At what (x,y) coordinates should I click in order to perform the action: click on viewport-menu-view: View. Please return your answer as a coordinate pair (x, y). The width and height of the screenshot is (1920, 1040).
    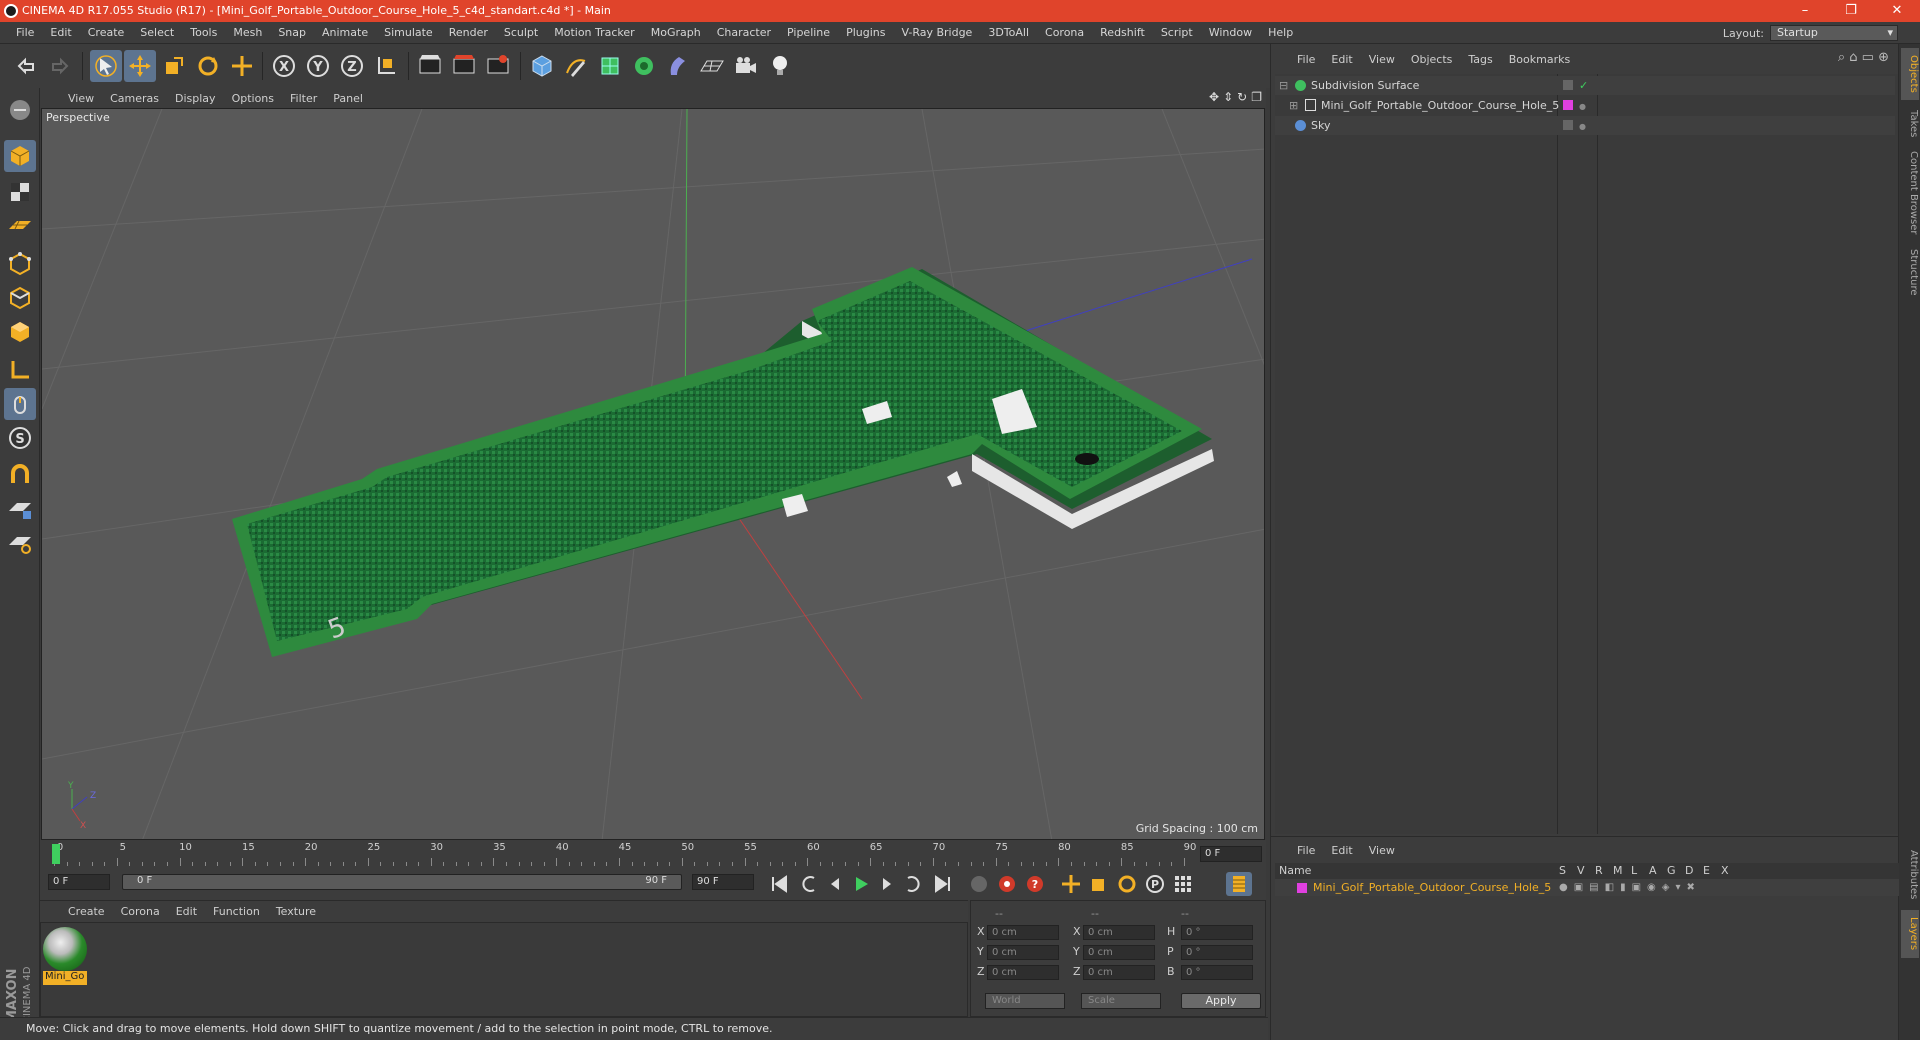
    Looking at the image, I should click on (81, 98).